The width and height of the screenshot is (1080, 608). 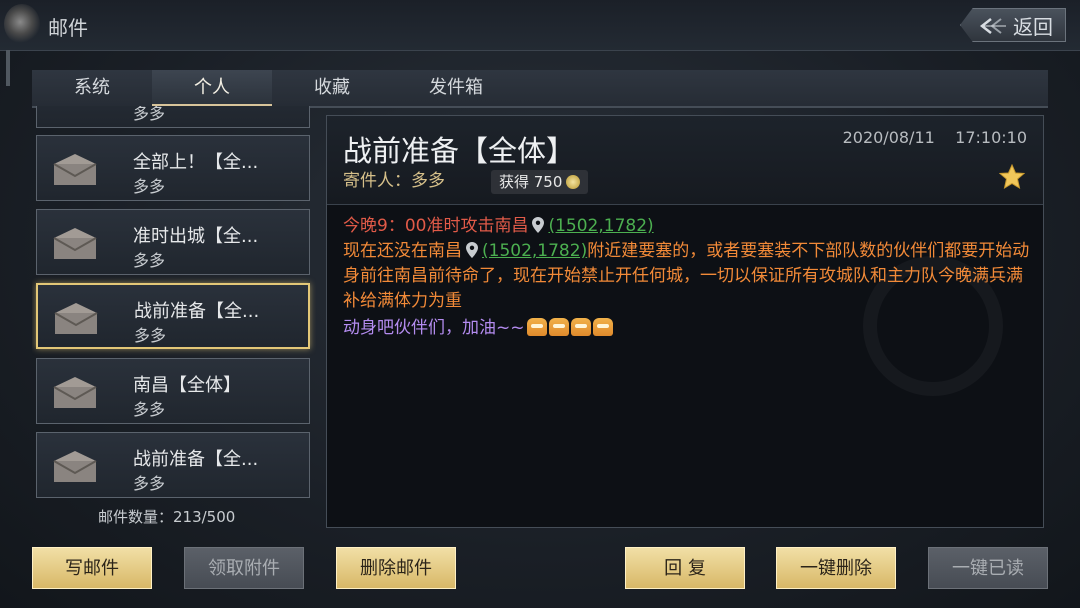 I want to click on coin-icon, so click(x=573, y=182).